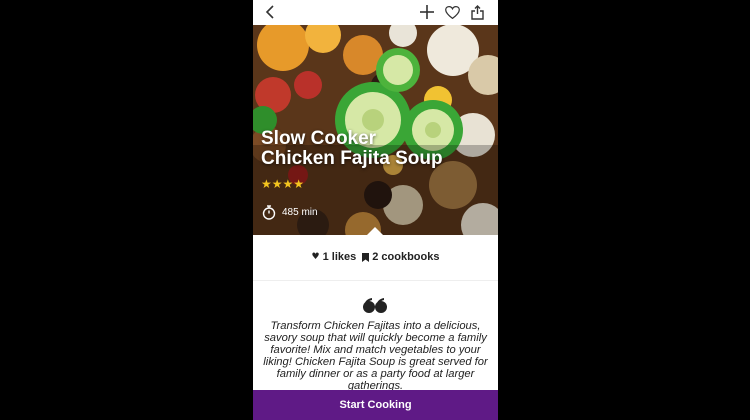 The image size is (750, 420). I want to click on chevron-left-icon, so click(271, 12).